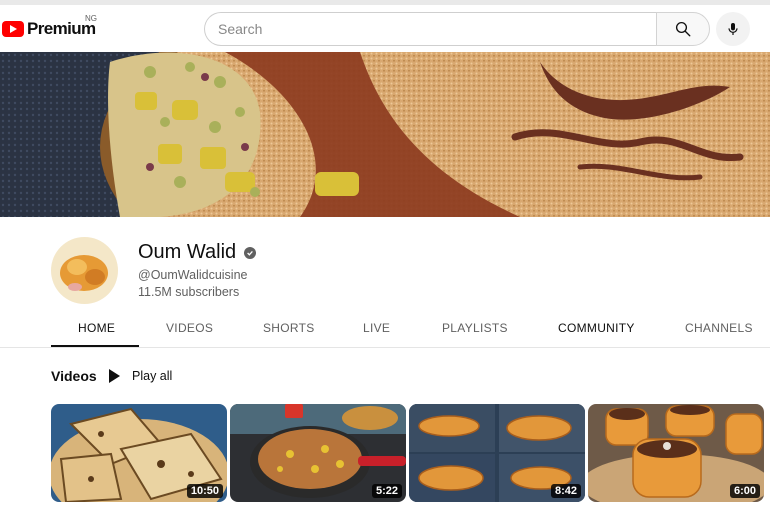 This screenshot has height=515, width=770. Describe the element at coordinates (74, 376) in the screenshot. I see `section-title: Videos` at that location.